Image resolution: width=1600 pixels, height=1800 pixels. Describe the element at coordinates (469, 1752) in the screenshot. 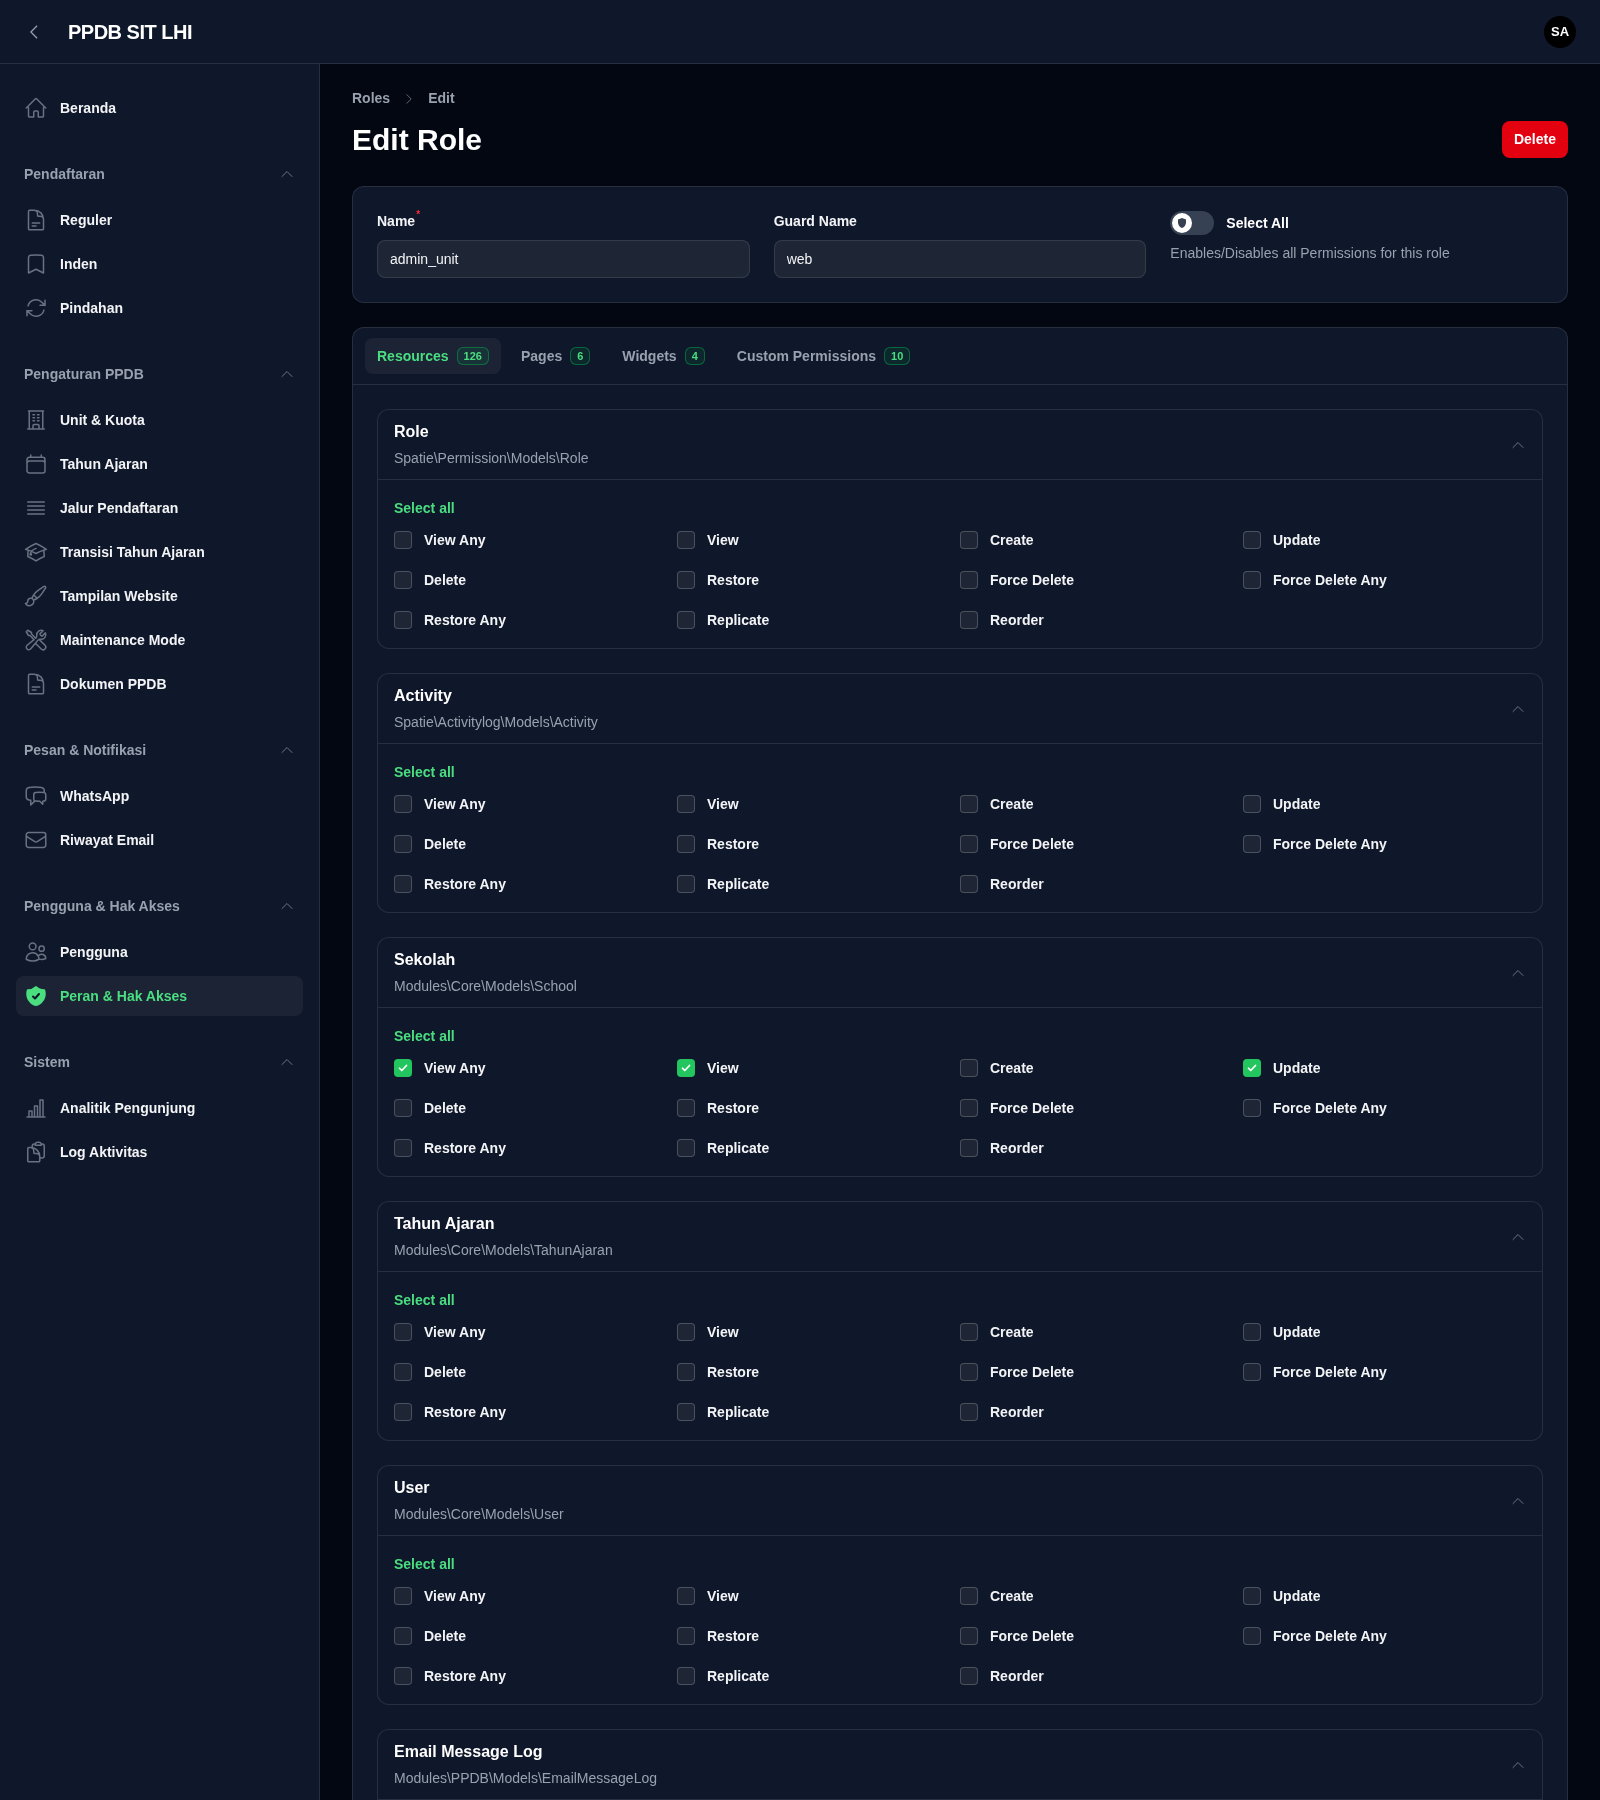

I see `resource-title: Email Message Log` at that location.